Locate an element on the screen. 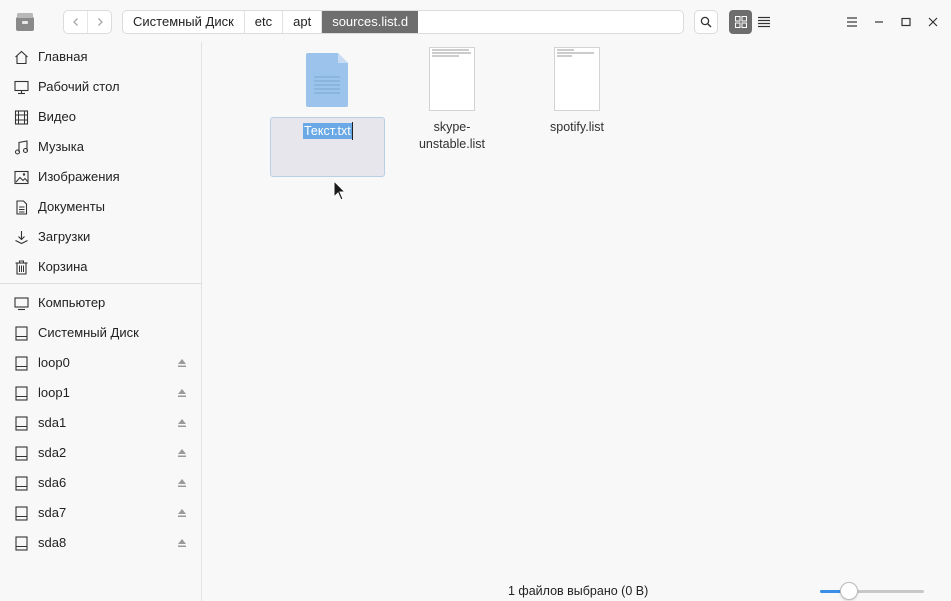 Image resolution: width=951 pixels, height=601 pixels. toolbar: Системный Диск etc apt sources.list.d is located at coordinates (475, 21).